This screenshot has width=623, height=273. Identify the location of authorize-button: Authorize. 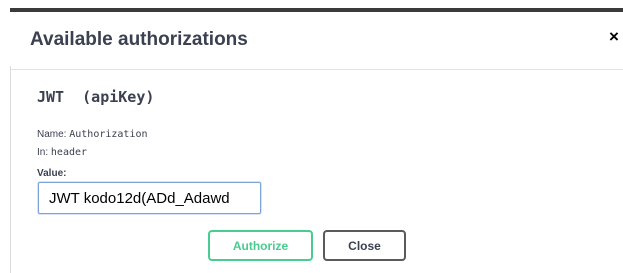
(260, 245).